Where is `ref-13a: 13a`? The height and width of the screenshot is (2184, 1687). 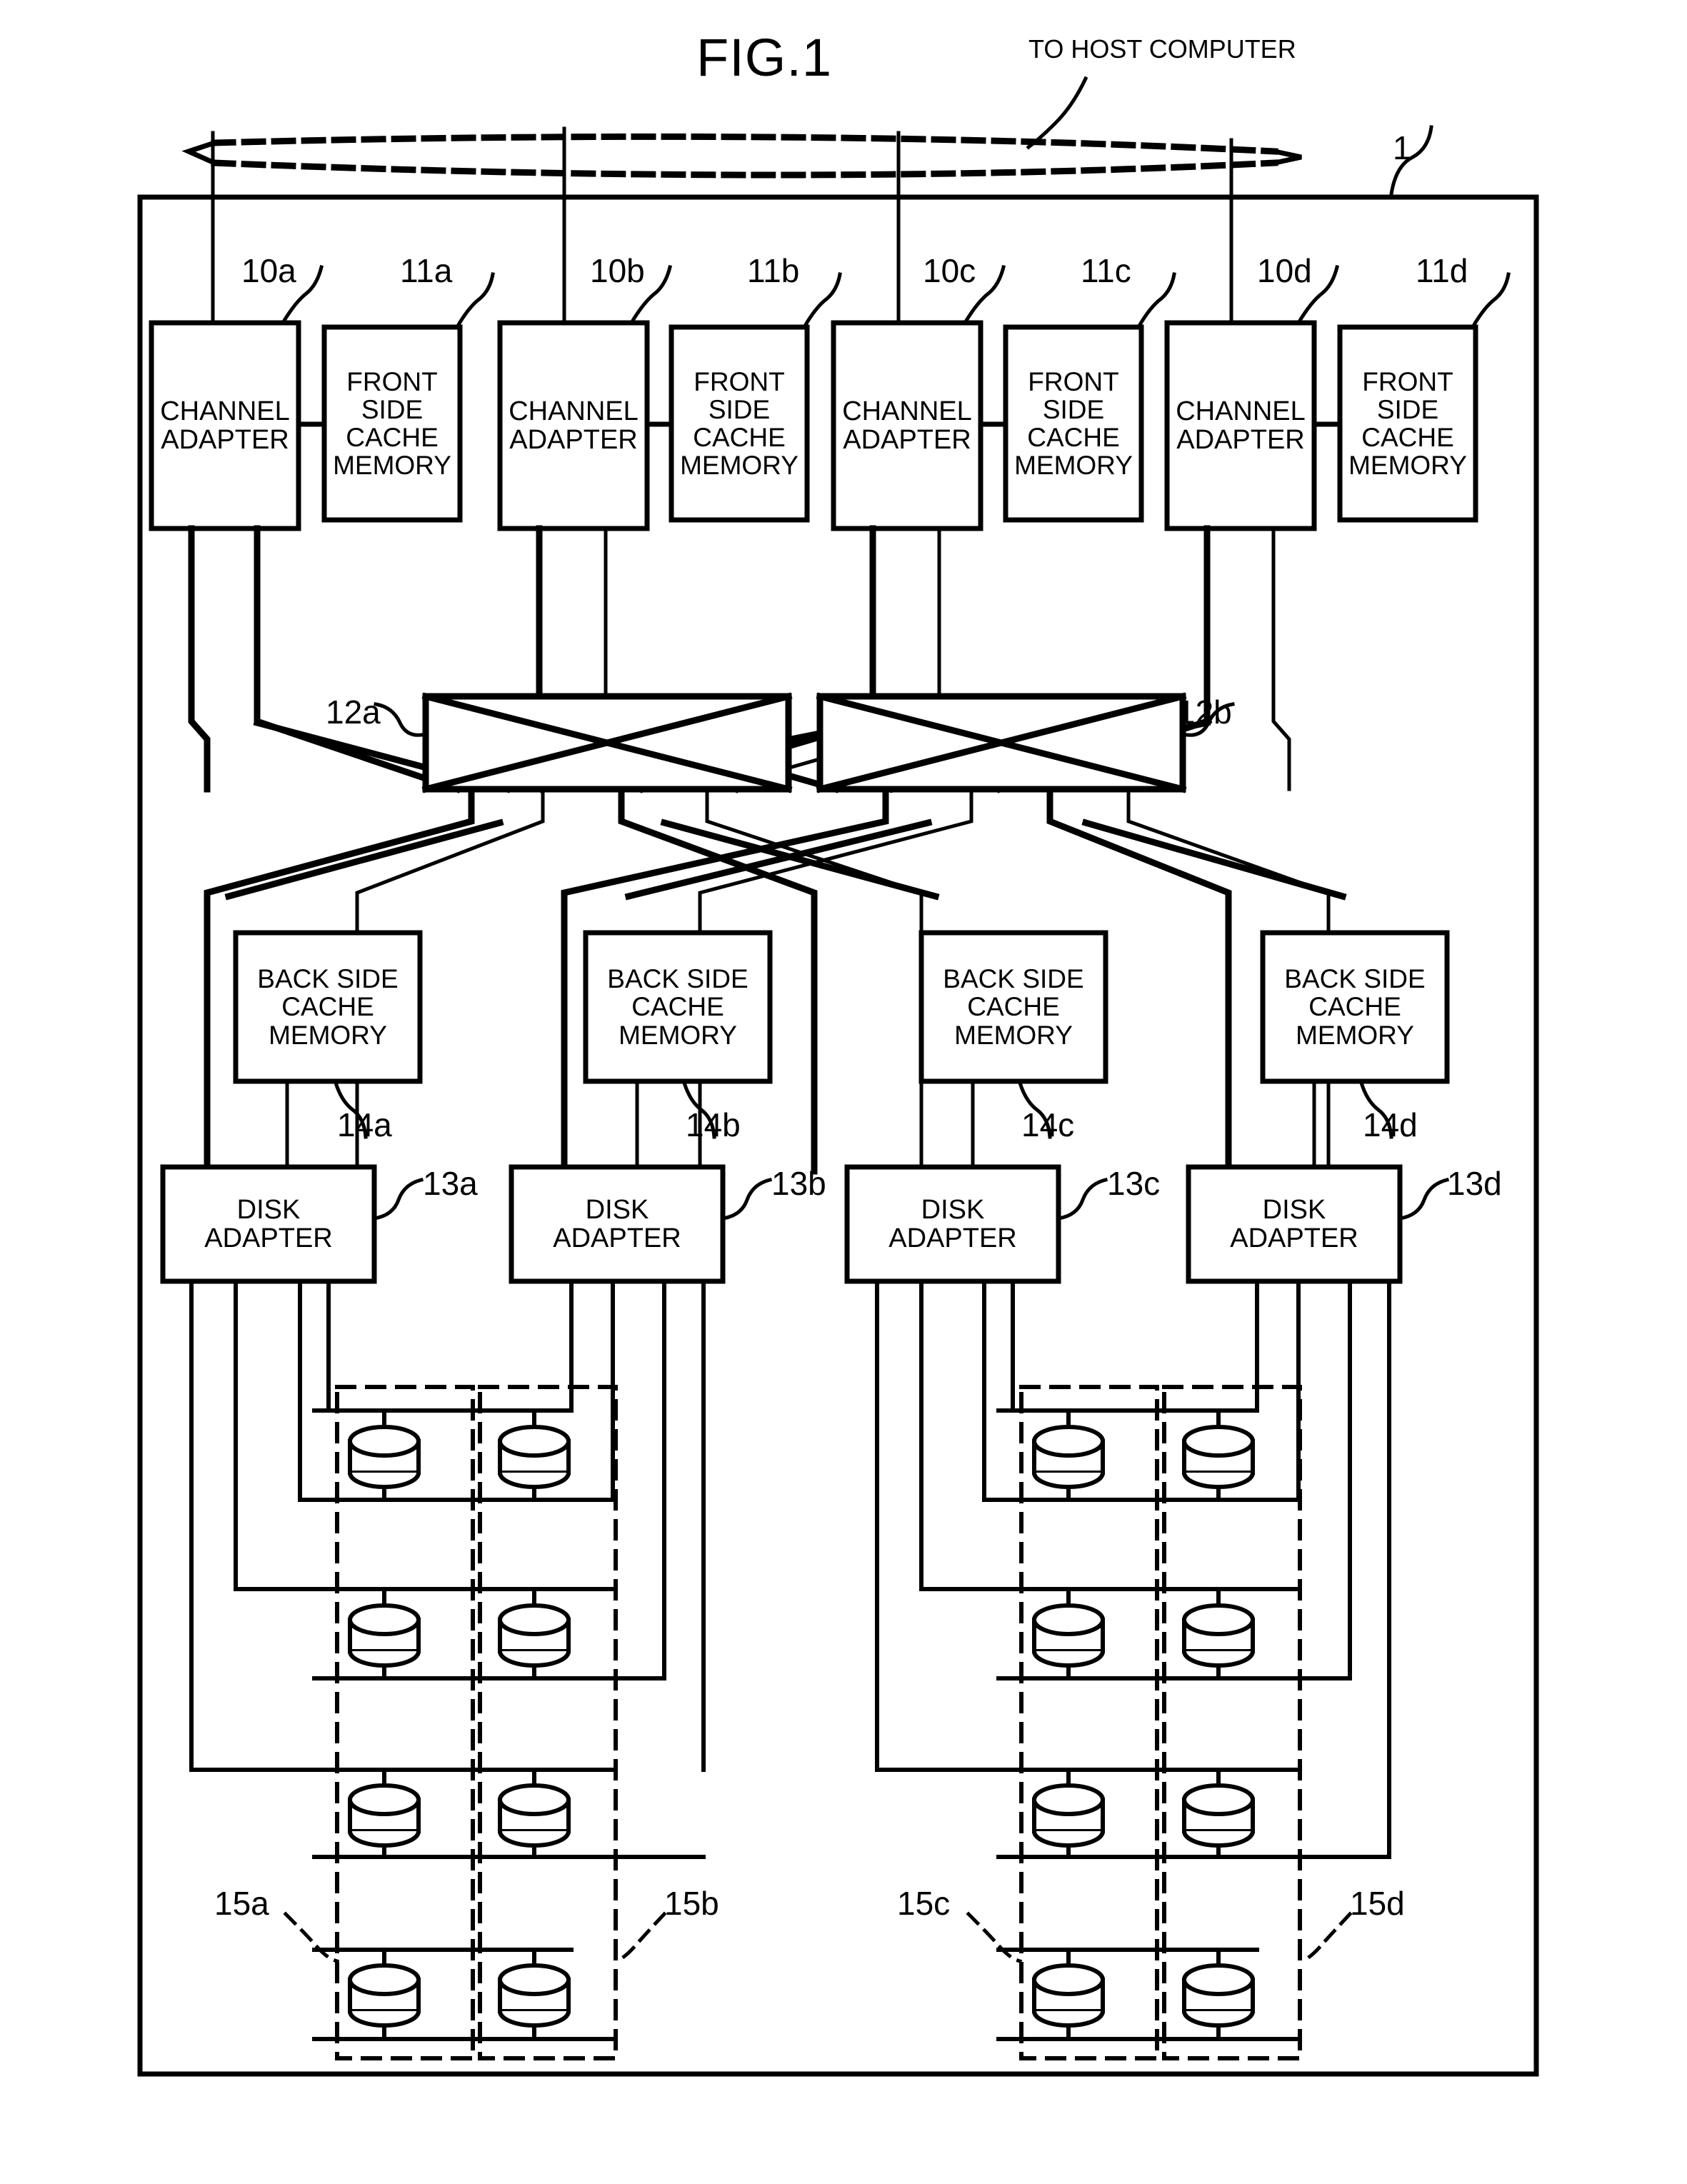
ref-13a: 13a is located at coordinates (451, 1183).